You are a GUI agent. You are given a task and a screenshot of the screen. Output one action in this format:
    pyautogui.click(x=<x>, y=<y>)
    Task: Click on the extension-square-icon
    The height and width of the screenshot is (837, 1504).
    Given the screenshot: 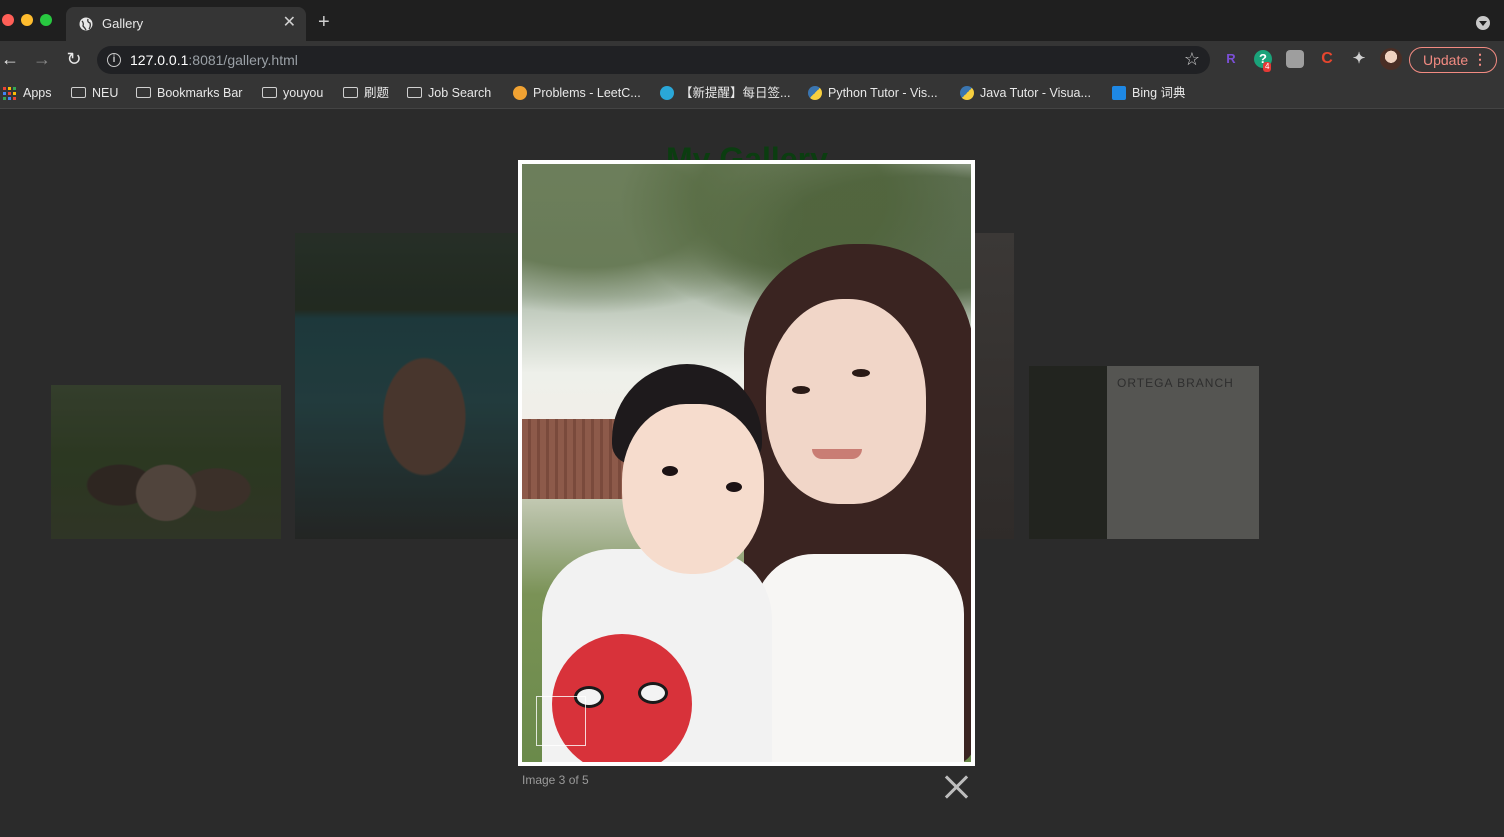 What is the action you would take?
    pyautogui.click(x=1295, y=59)
    